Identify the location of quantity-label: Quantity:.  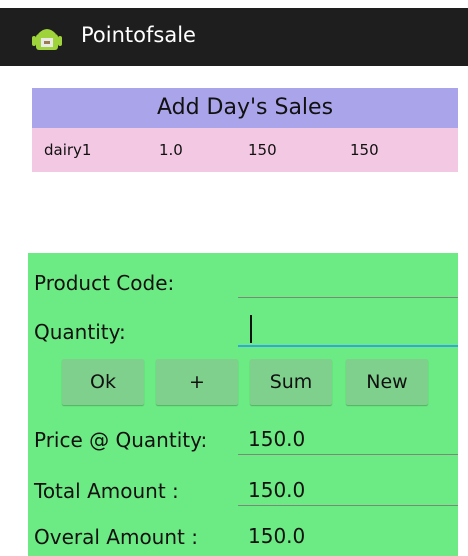
(80, 332).